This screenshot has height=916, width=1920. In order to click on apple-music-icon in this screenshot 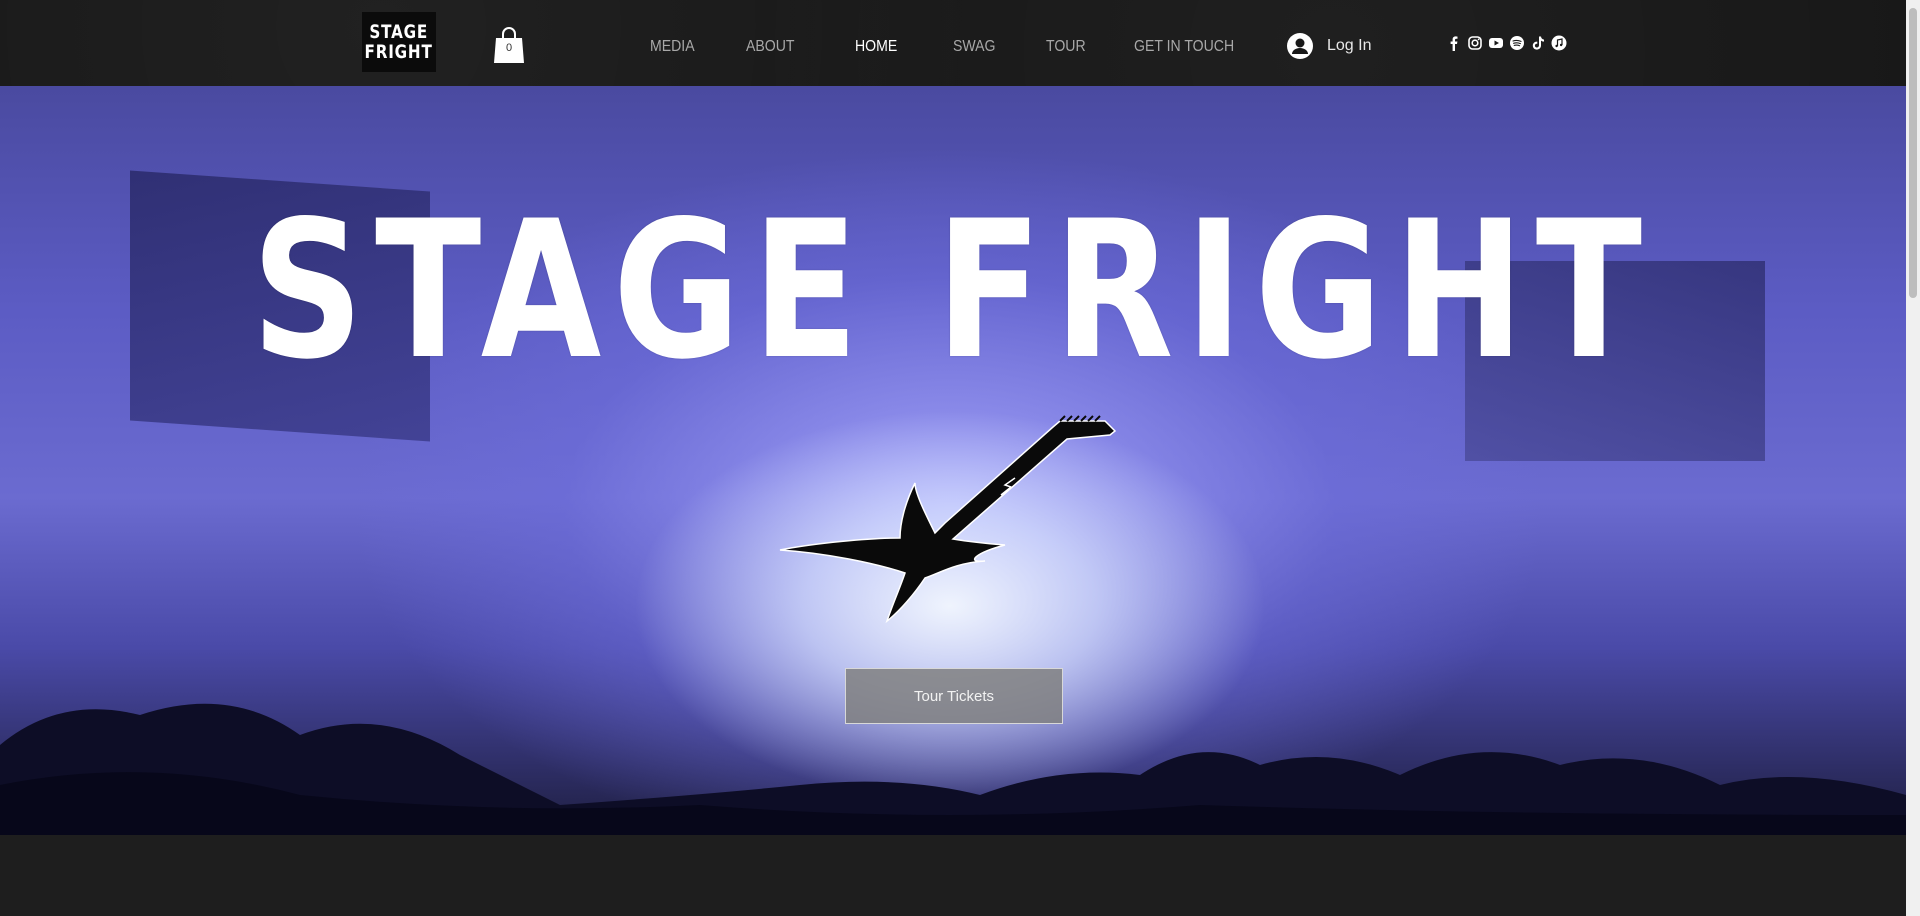, I will do `click(1559, 43)`.